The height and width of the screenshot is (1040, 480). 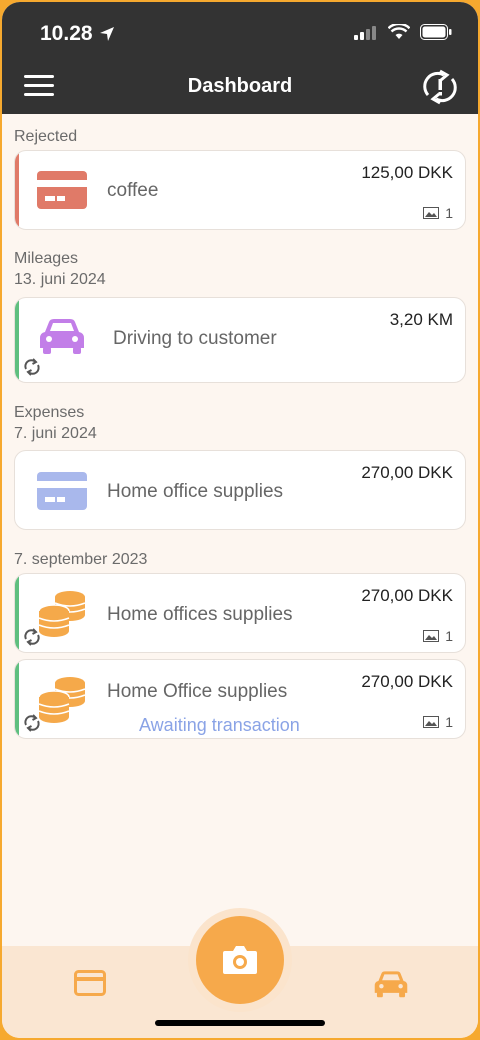 I want to click on mileage-card-driving: Driving to customer 3,20 KM, so click(x=240, y=340).